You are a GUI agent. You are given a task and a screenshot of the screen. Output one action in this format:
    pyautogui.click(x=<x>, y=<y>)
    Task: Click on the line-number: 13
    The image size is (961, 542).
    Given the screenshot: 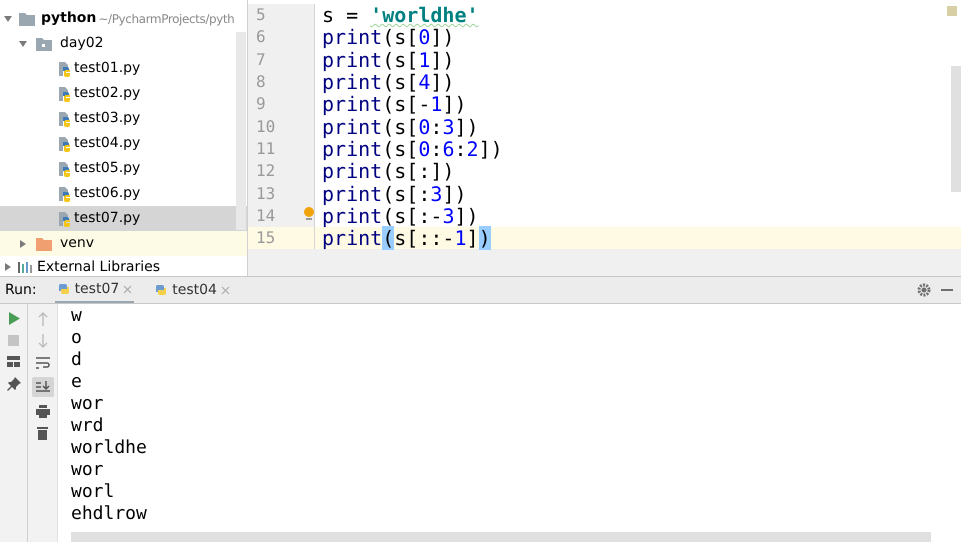 What is the action you would take?
    pyautogui.click(x=281, y=193)
    